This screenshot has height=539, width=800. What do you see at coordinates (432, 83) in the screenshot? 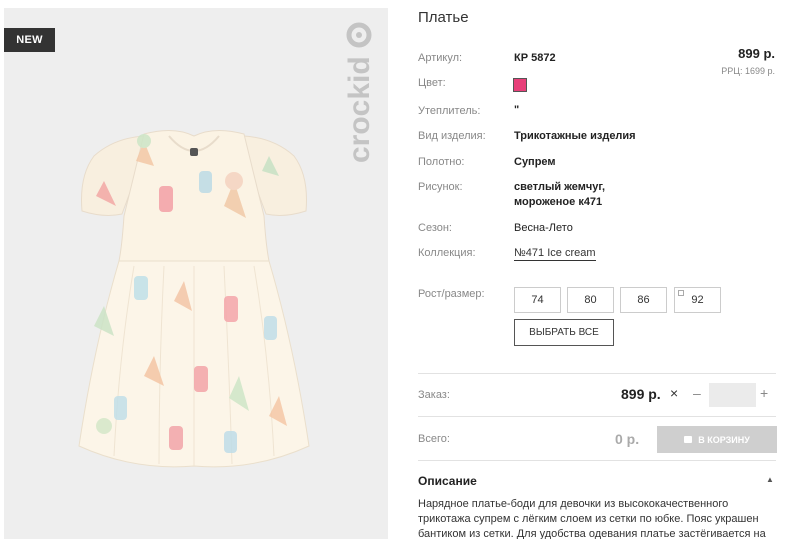
I see `color-label: Цвет:` at bounding box center [432, 83].